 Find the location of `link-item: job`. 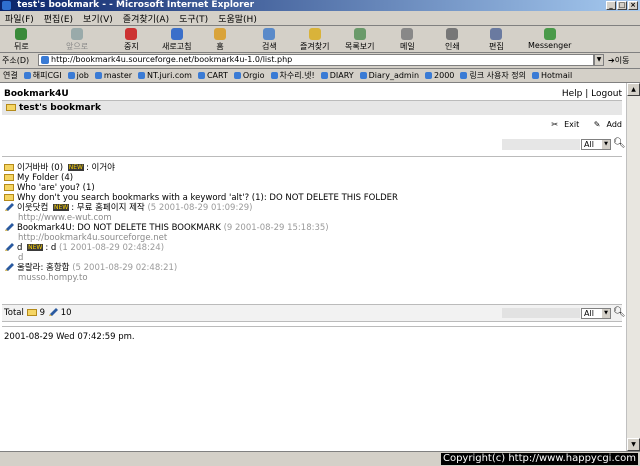

link-item: job is located at coordinates (81, 75).